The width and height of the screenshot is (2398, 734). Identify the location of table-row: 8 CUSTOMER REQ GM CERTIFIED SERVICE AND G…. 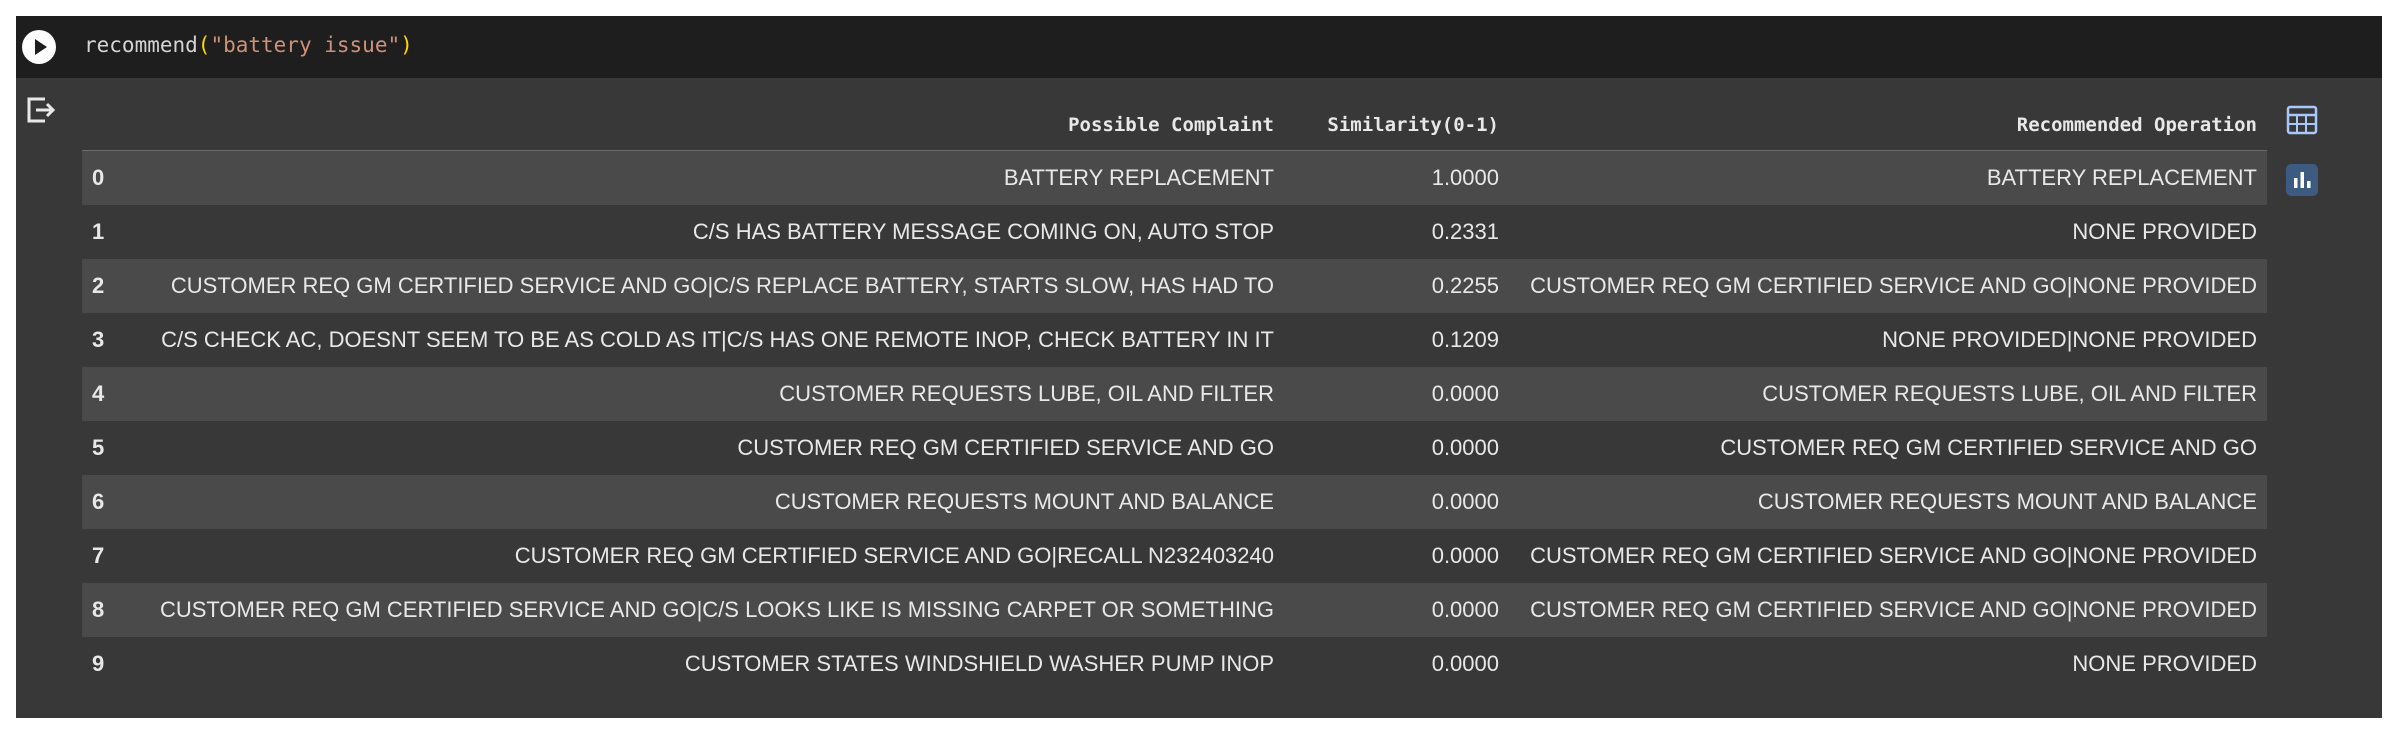
(1174, 610).